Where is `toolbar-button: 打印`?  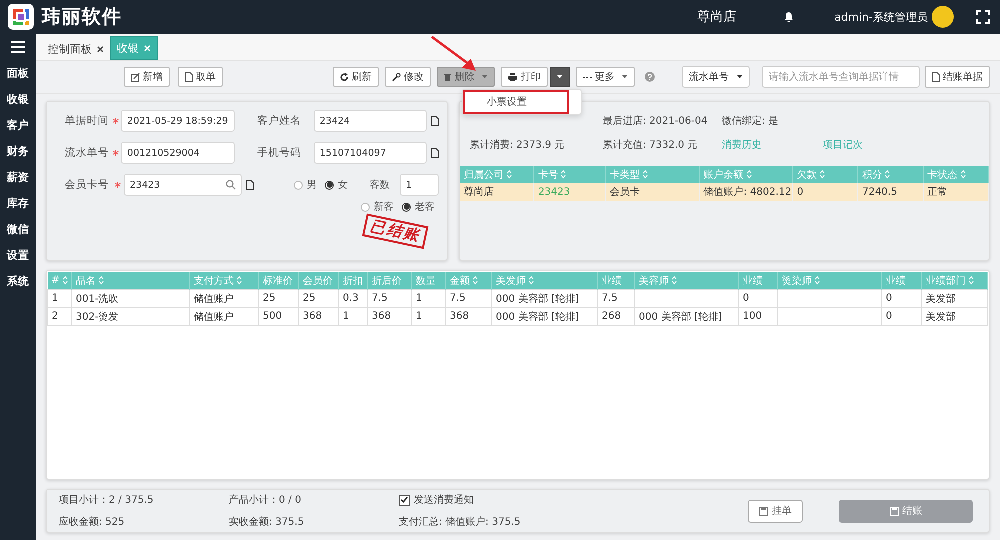
toolbar-button: 打印 is located at coordinates (524, 77).